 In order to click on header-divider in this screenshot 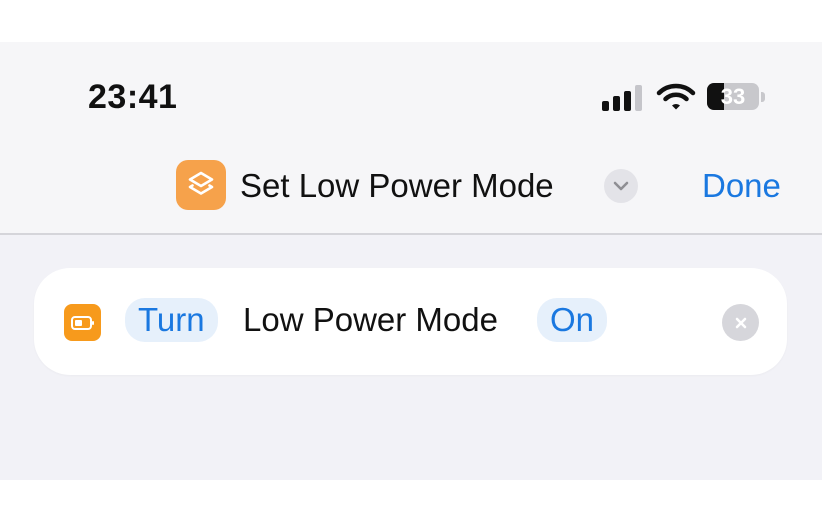, I will do `click(411, 234)`.